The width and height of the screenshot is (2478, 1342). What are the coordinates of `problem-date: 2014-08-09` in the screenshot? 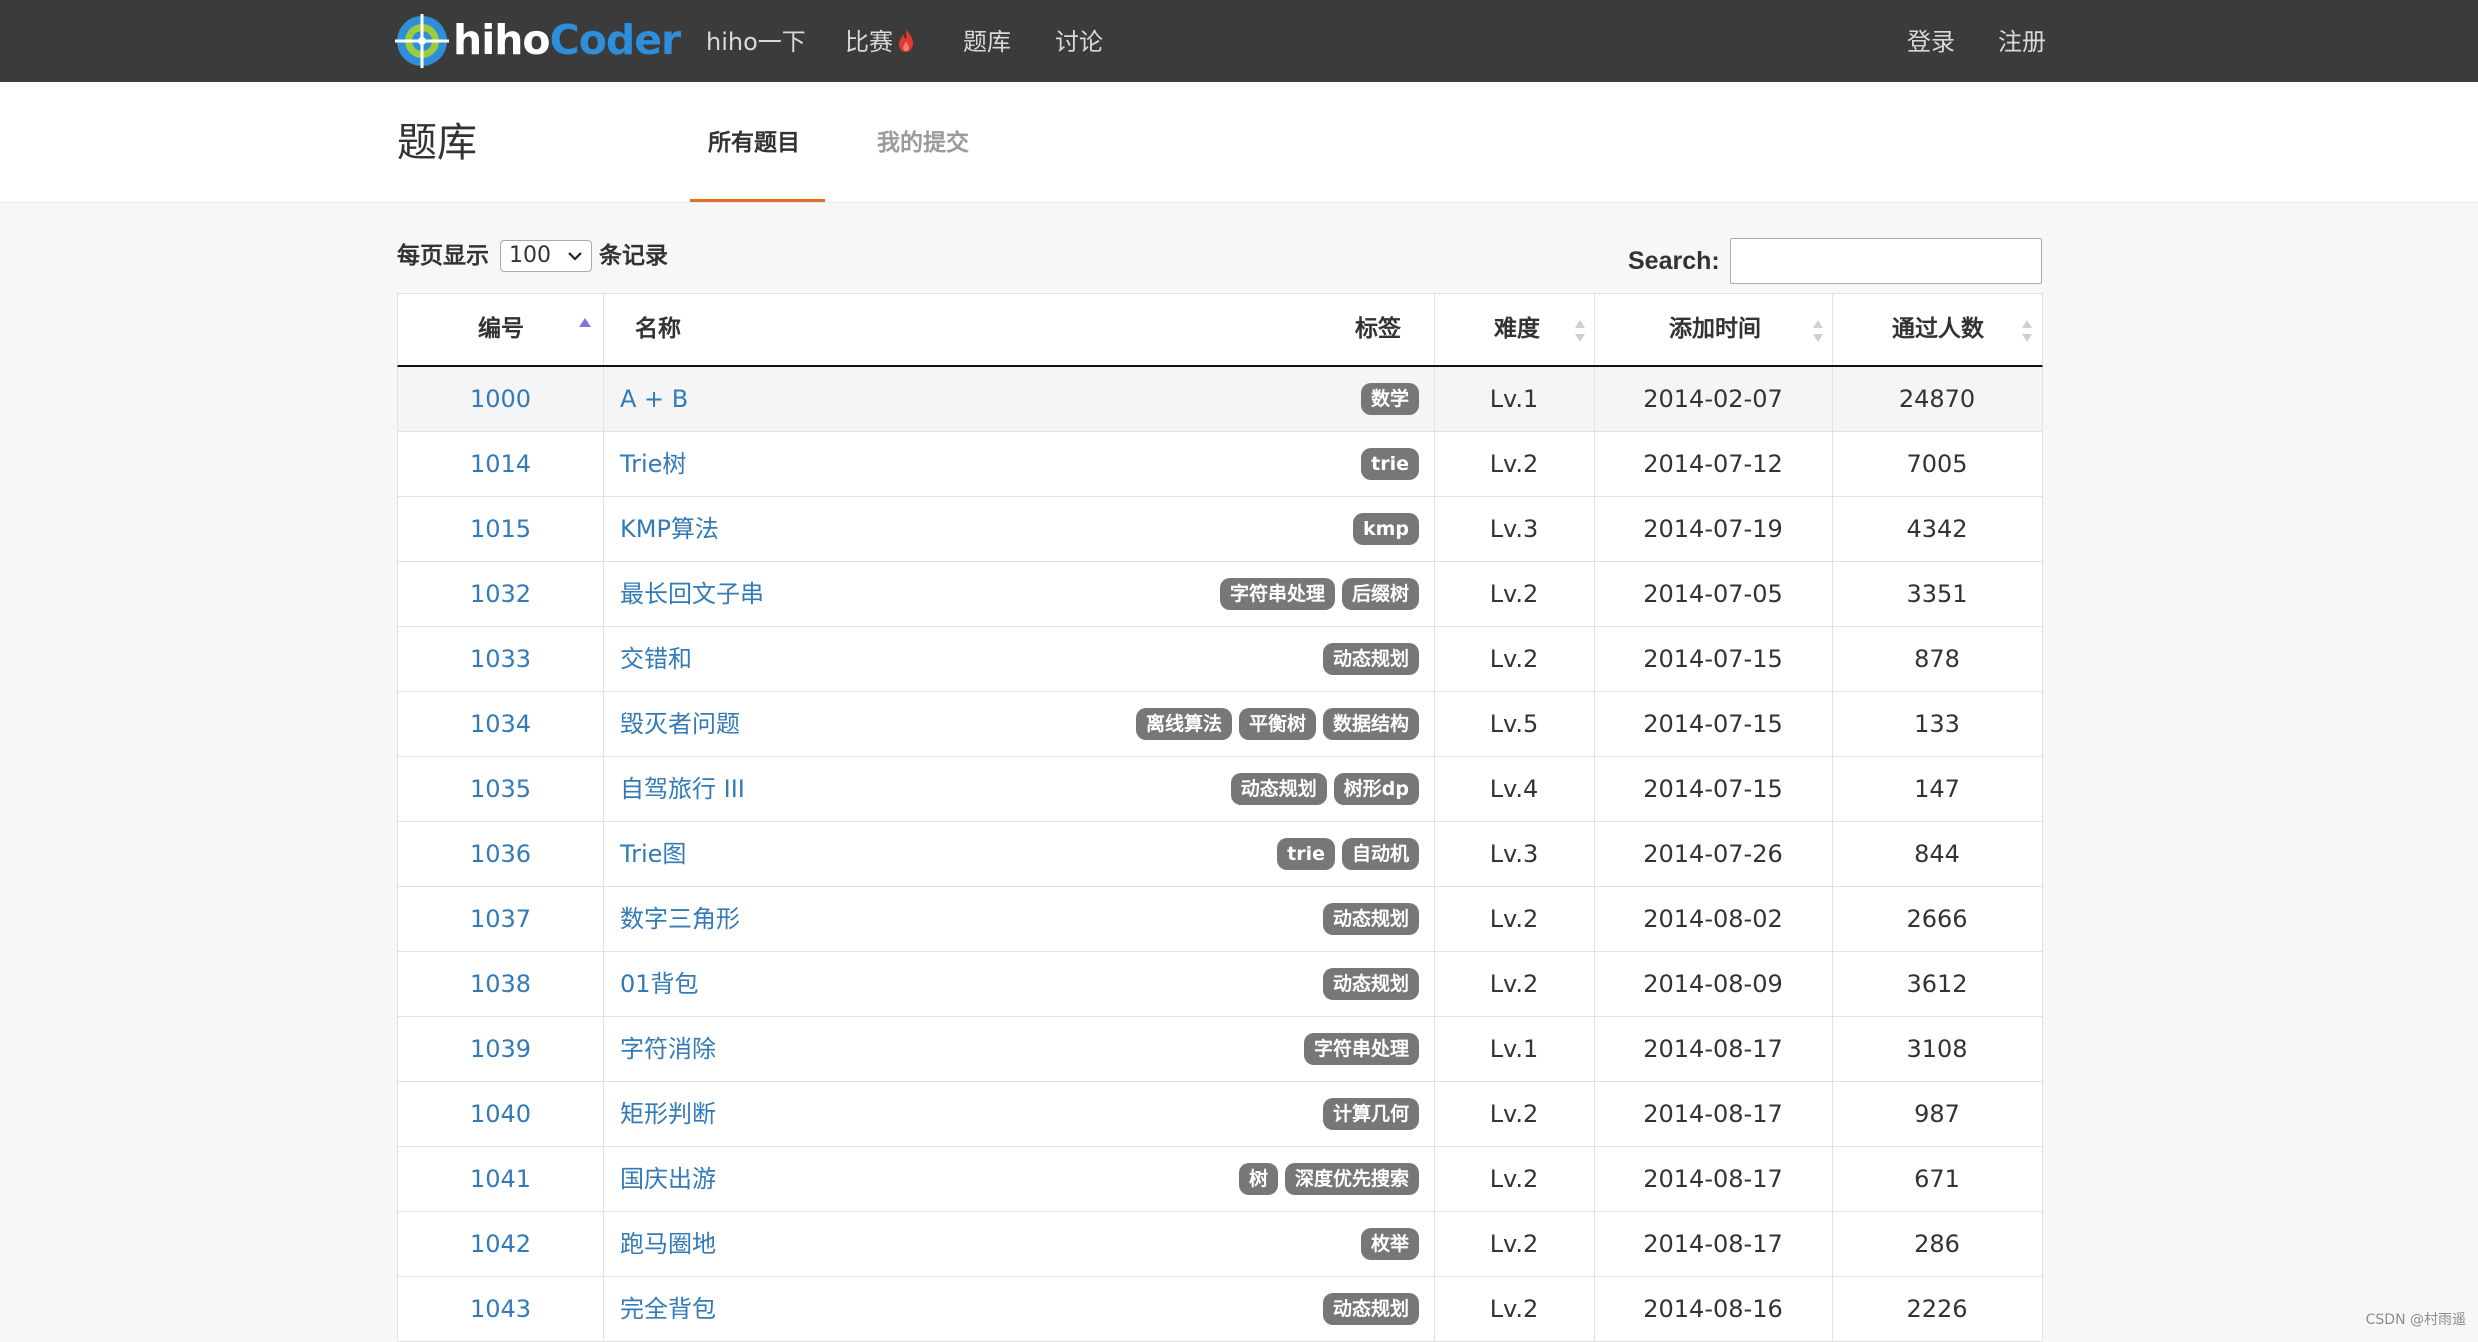 It's located at (1713, 984).